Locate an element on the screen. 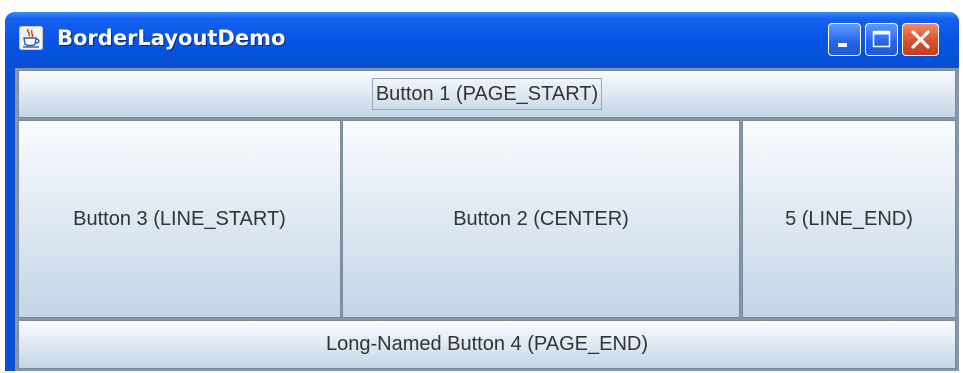 This screenshot has height=373, width=963. line-end-button-label: 5 (LINE_END) is located at coordinates (849, 218).